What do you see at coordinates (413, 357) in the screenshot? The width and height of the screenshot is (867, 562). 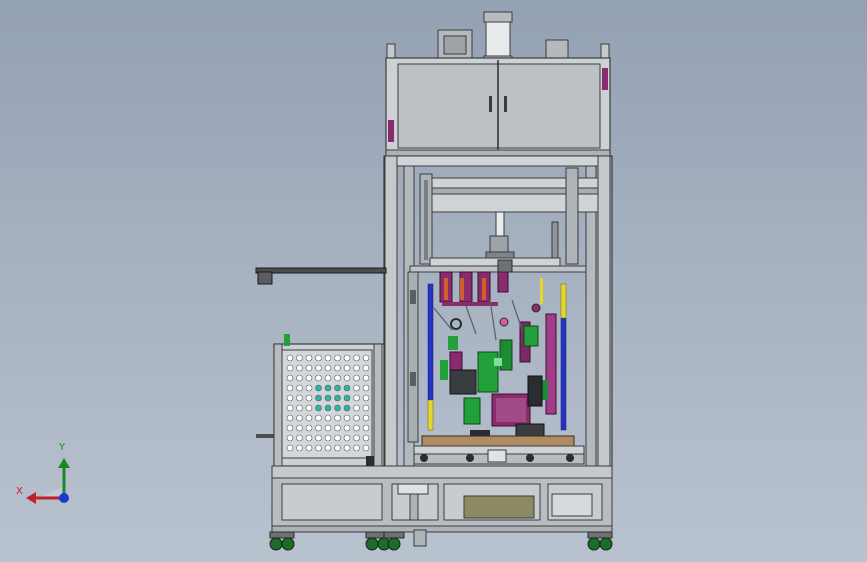 I see `left-rail` at bounding box center [413, 357].